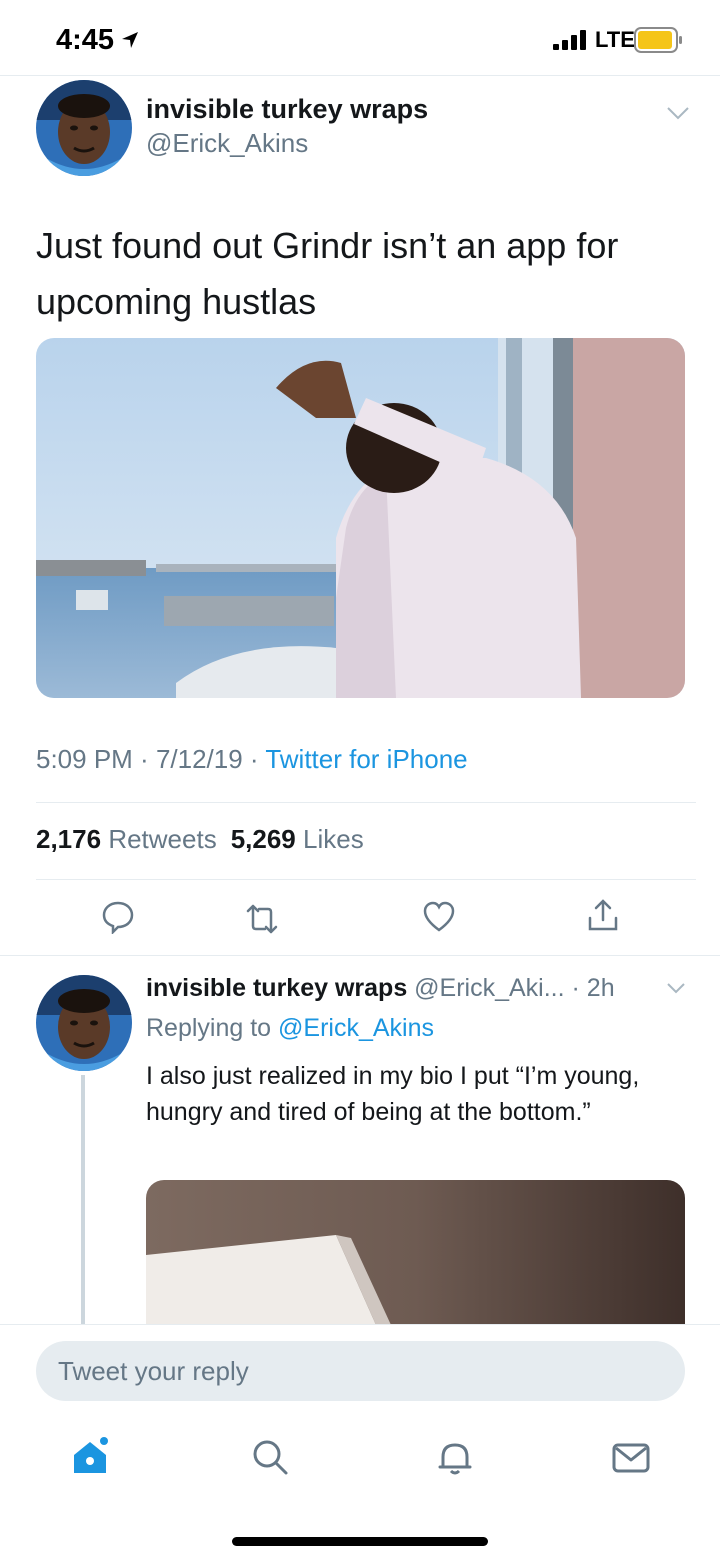 This screenshot has height=1559, width=720. I want to click on replying-to: Replying to @Erick_Akins, so click(290, 1028).